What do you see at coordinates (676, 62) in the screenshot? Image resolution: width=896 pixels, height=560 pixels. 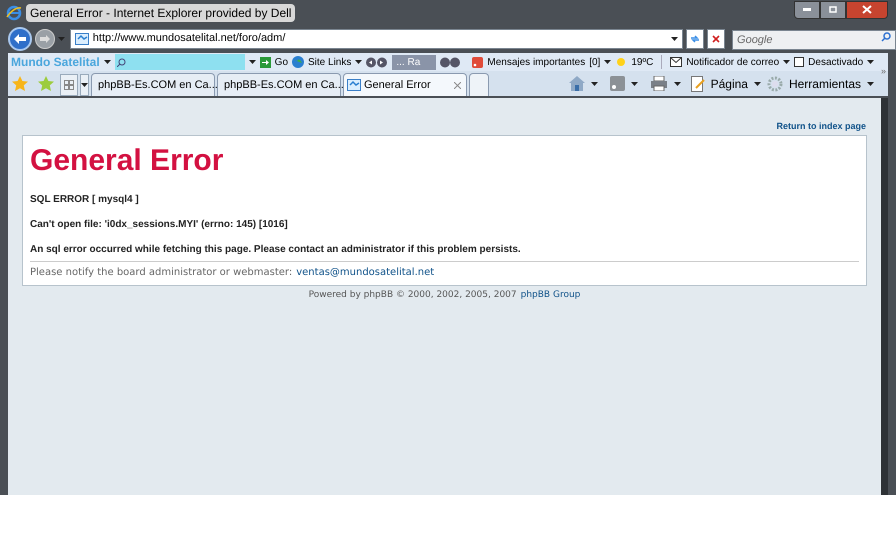 I see `envelope-icon` at bounding box center [676, 62].